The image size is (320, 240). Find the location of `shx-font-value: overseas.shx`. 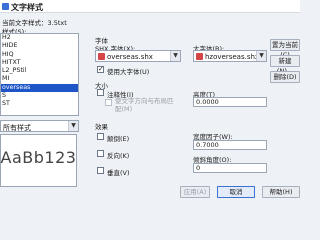

shx-font-value: overseas.shx is located at coordinates (130, 57).